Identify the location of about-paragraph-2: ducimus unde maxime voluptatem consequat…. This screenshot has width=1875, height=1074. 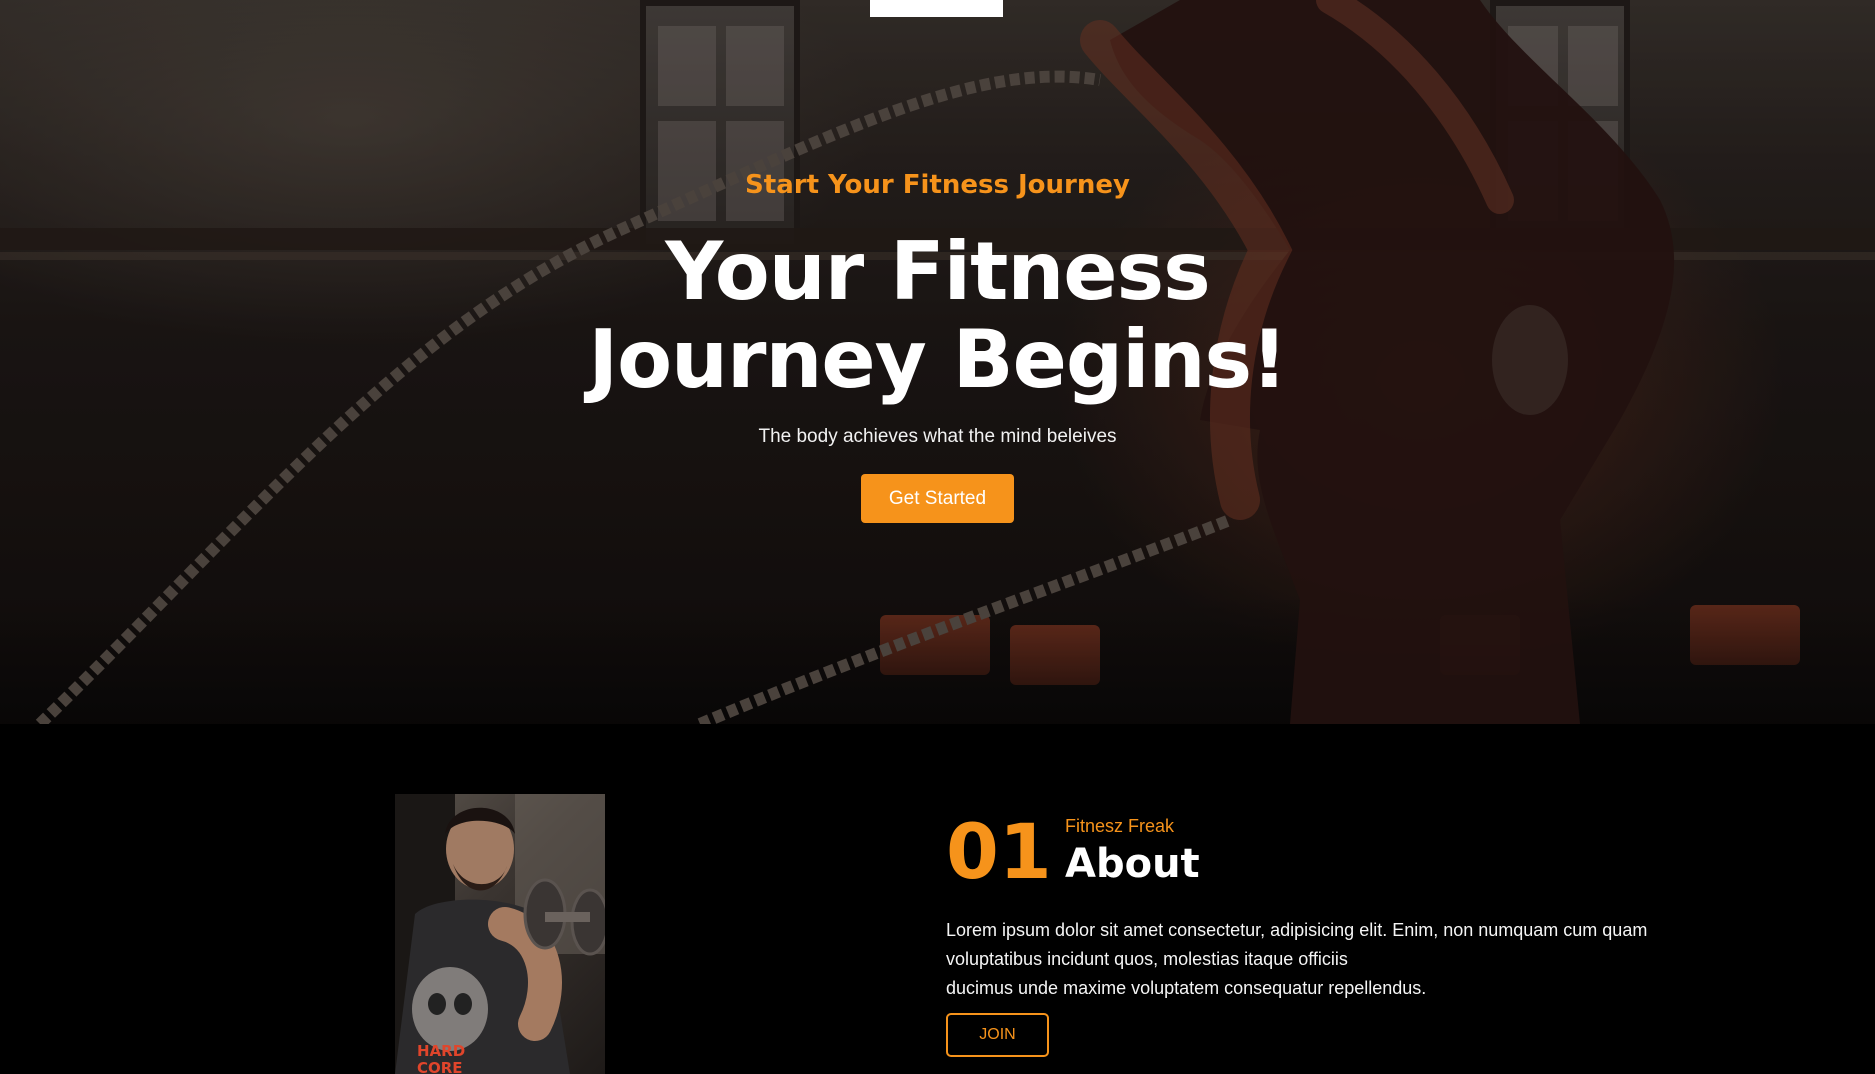
(1186, 988).